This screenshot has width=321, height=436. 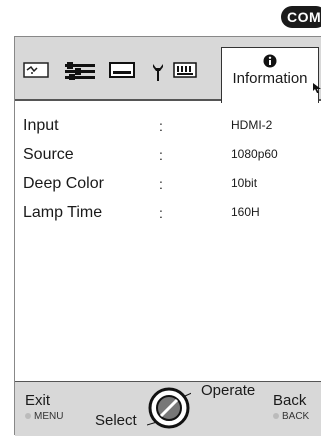 I want to click on back-label: Back, so click(x=290, y=400).